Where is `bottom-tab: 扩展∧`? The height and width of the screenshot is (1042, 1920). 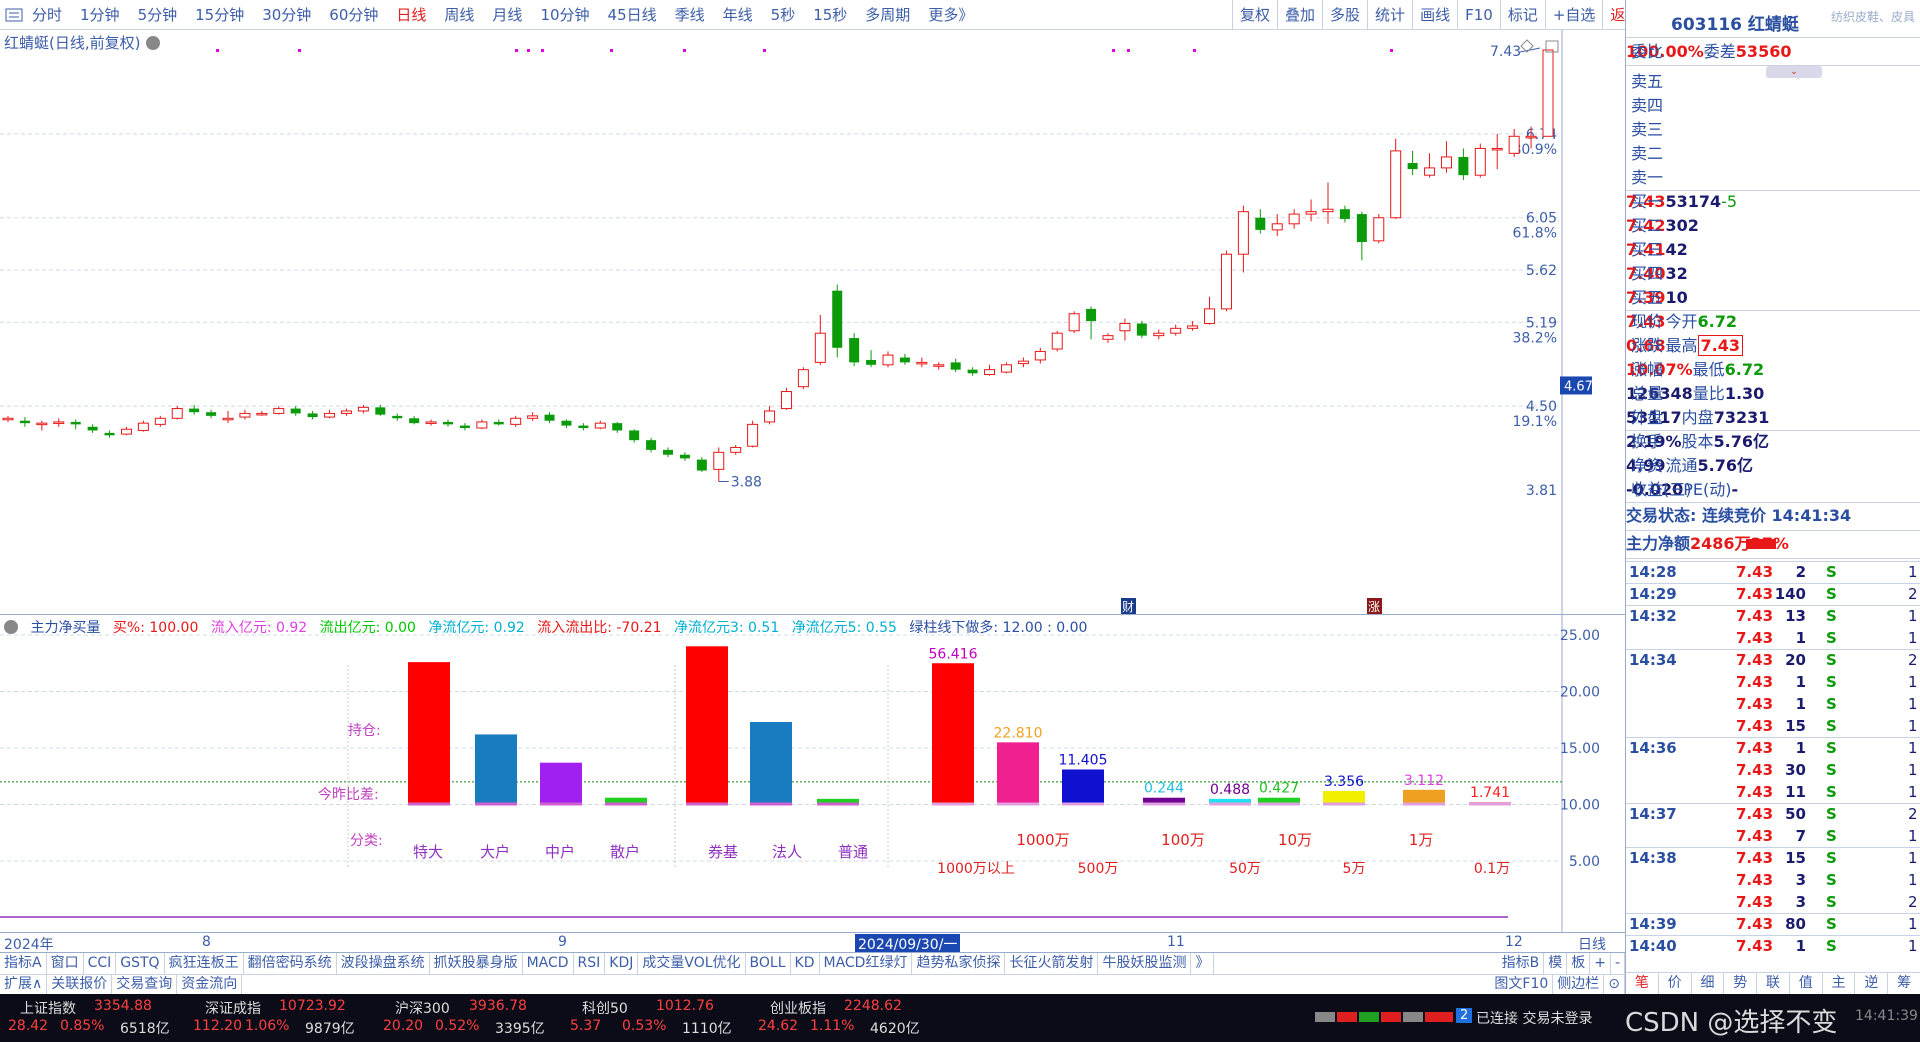
bottom-tab: 扩展∧ is located at coordinates (24, 984).